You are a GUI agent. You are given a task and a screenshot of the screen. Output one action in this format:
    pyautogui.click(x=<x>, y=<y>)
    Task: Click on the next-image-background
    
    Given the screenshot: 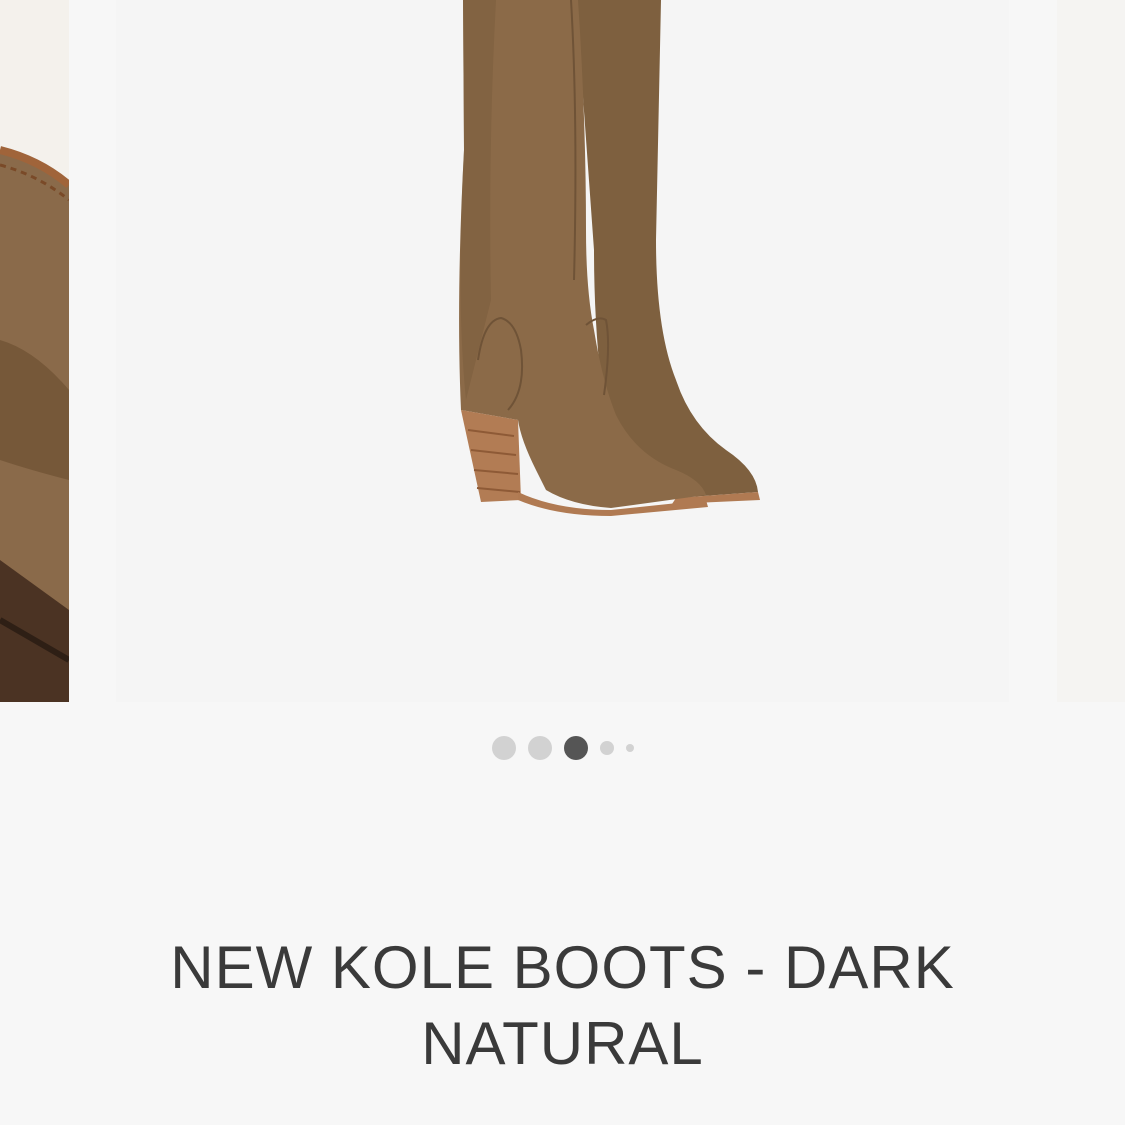 What is the action you would take?
    pyautogui.click(x=1091, y=351)
    